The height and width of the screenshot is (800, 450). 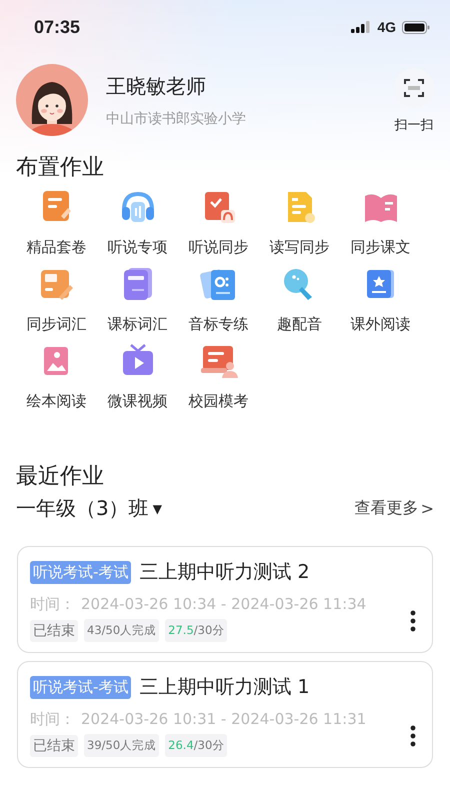 What do you see at coordinates (218, 222) in the screenshot?
I see `feature-button: 听说同步` at bounding box center [218, 222].